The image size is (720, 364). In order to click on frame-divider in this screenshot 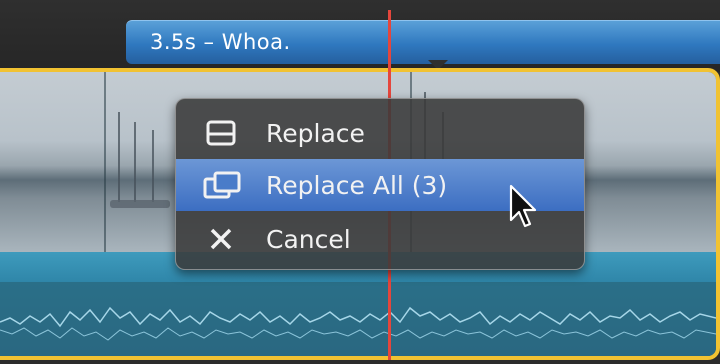, I will do `click(105, 177)`.